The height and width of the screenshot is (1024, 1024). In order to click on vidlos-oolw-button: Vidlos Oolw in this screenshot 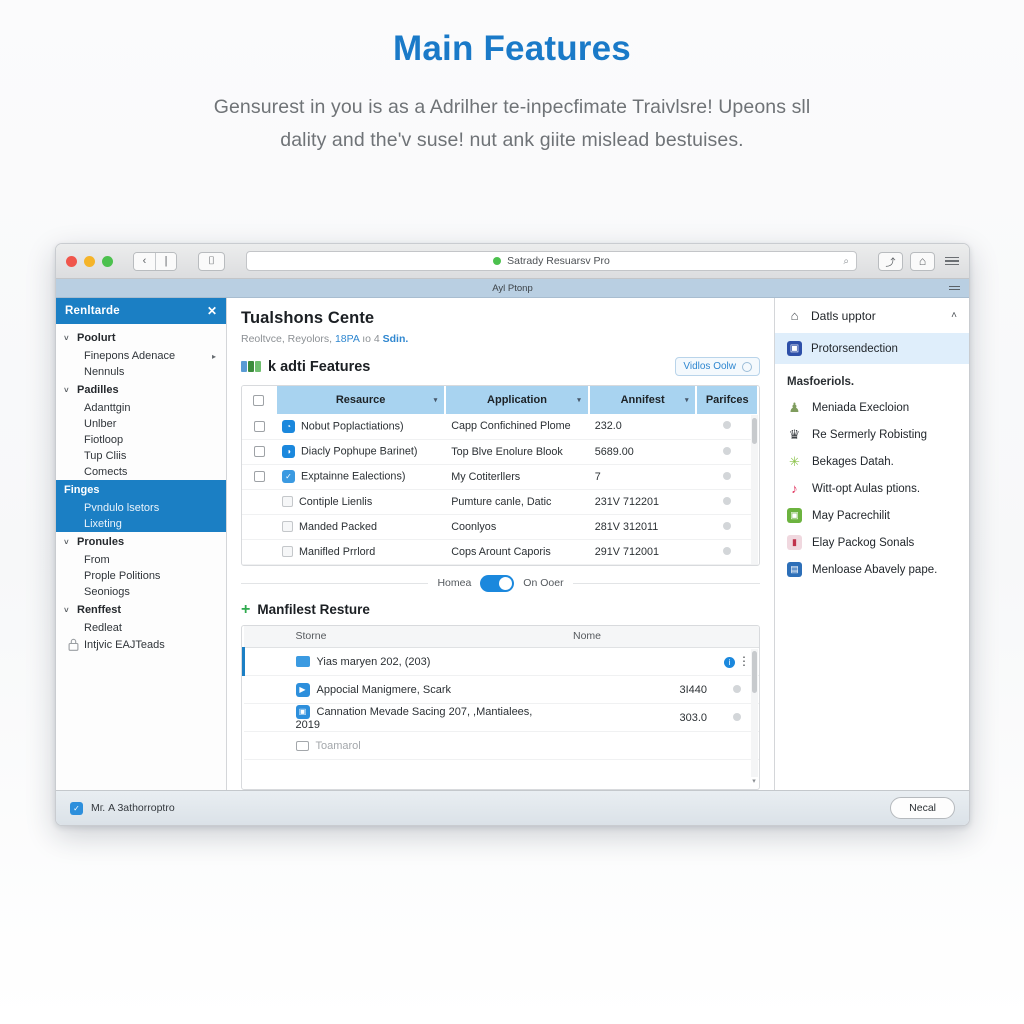, I will do `click(717, 366)`.